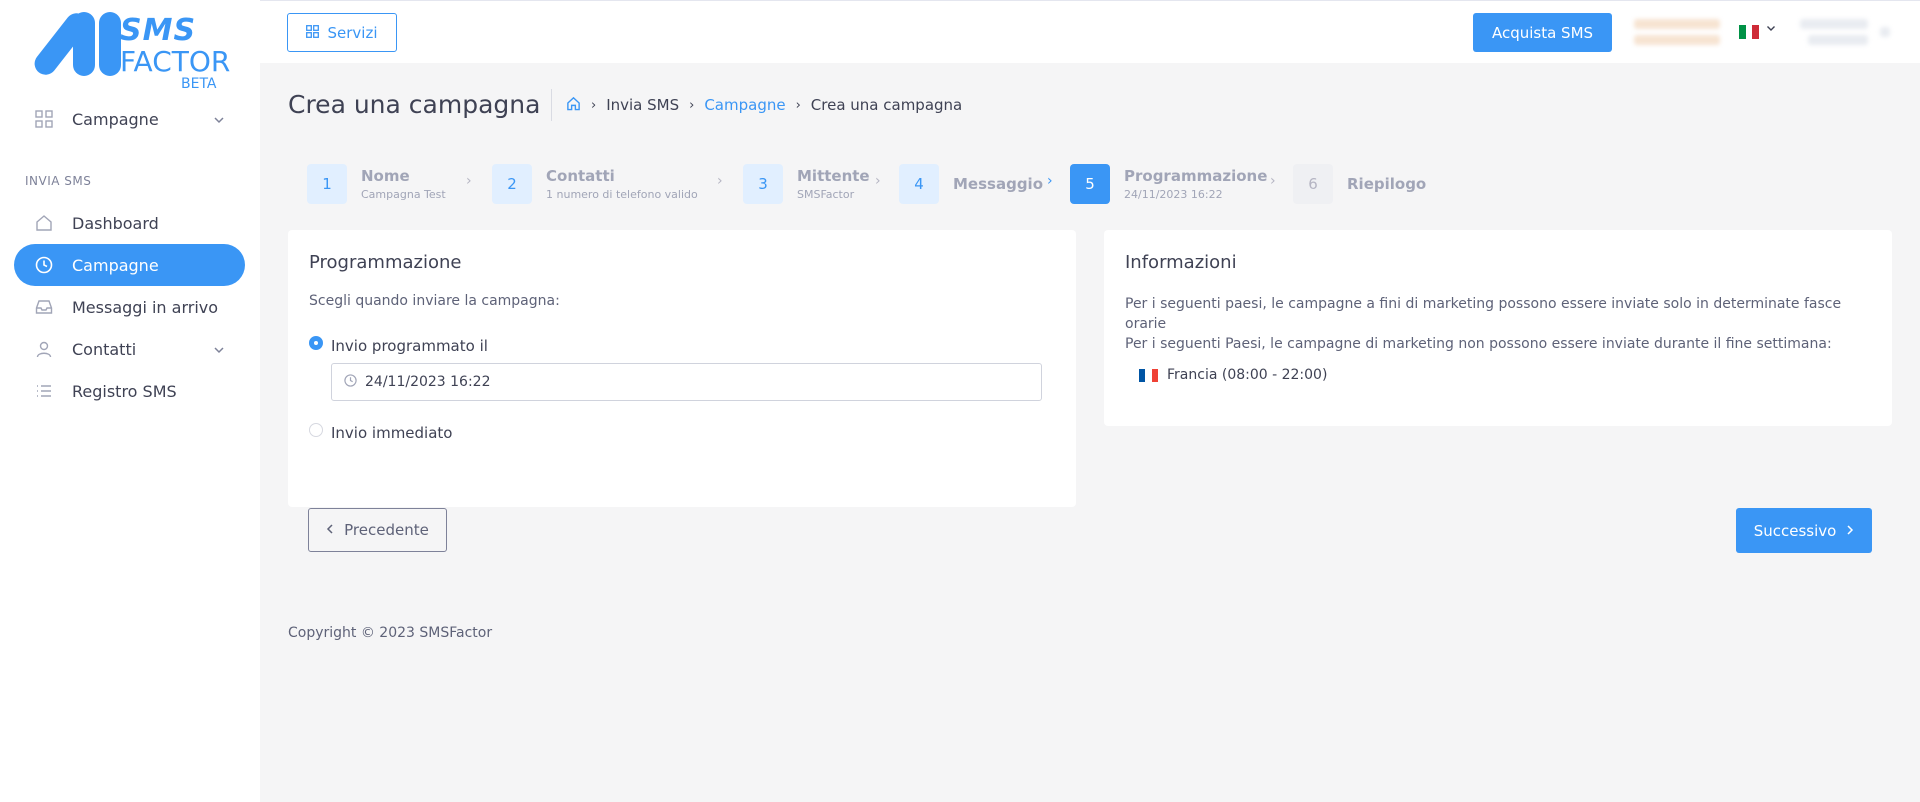 Image resolution: width=1920 pixels, height=802 pixels. What do you see at coordinates (316, 343) in the screenshot?
I see `radio-scheduled` at bounding box center [316, 343].